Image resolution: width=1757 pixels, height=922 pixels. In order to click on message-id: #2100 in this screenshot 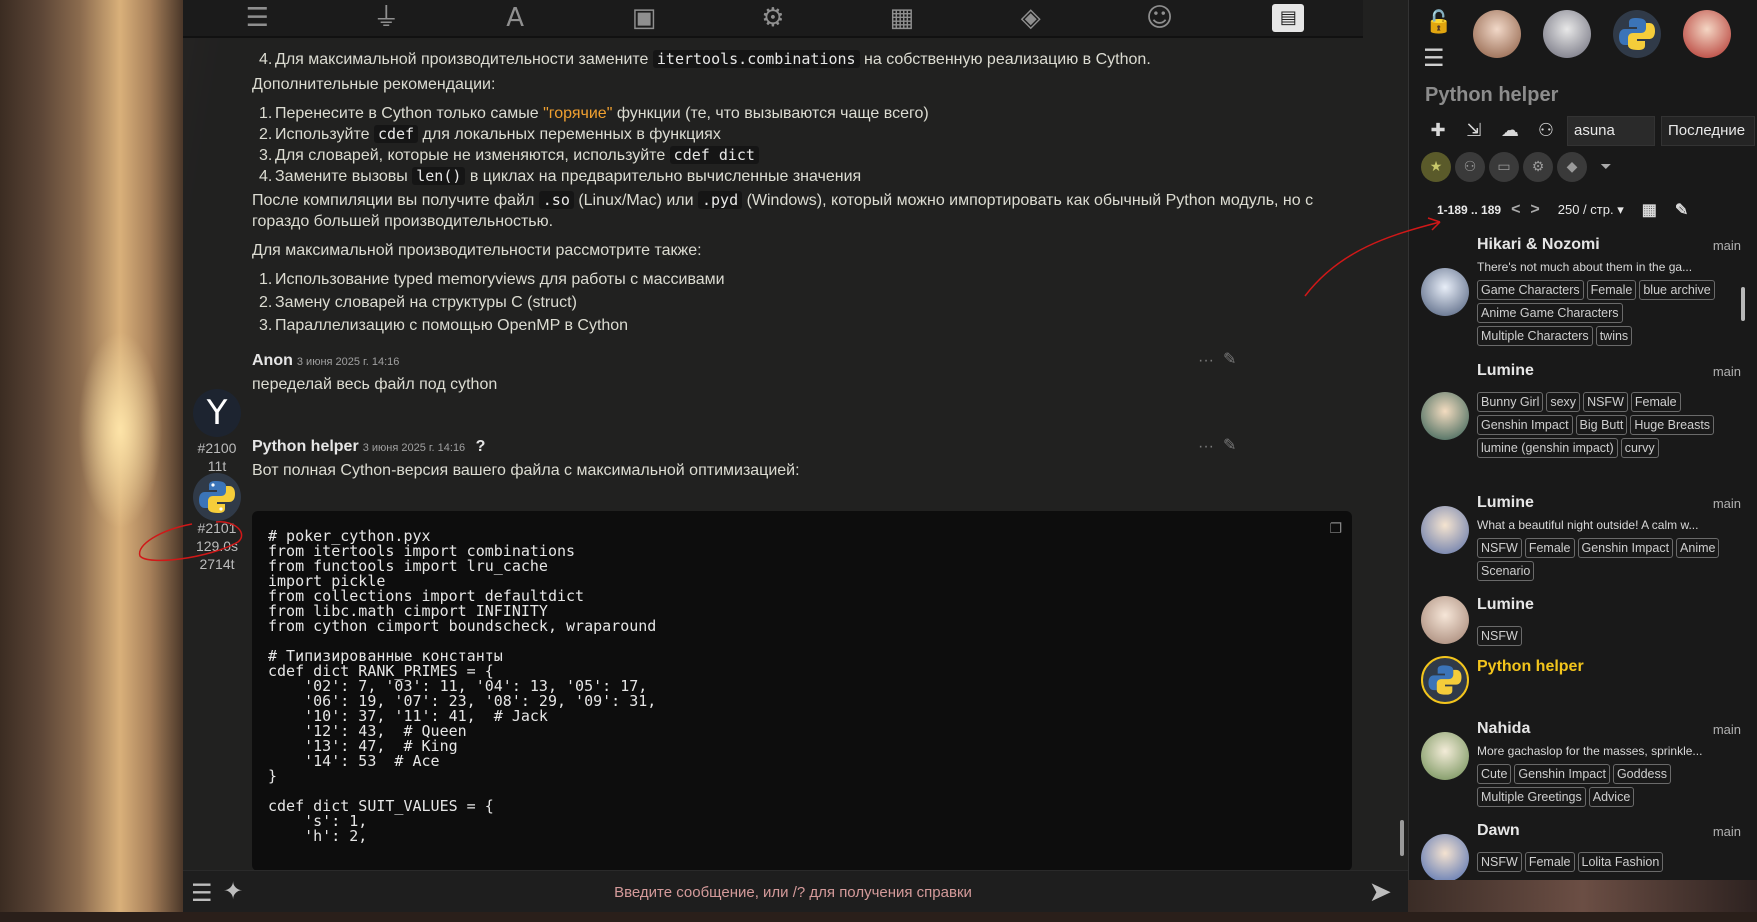, I will do `click(217, 448)`.